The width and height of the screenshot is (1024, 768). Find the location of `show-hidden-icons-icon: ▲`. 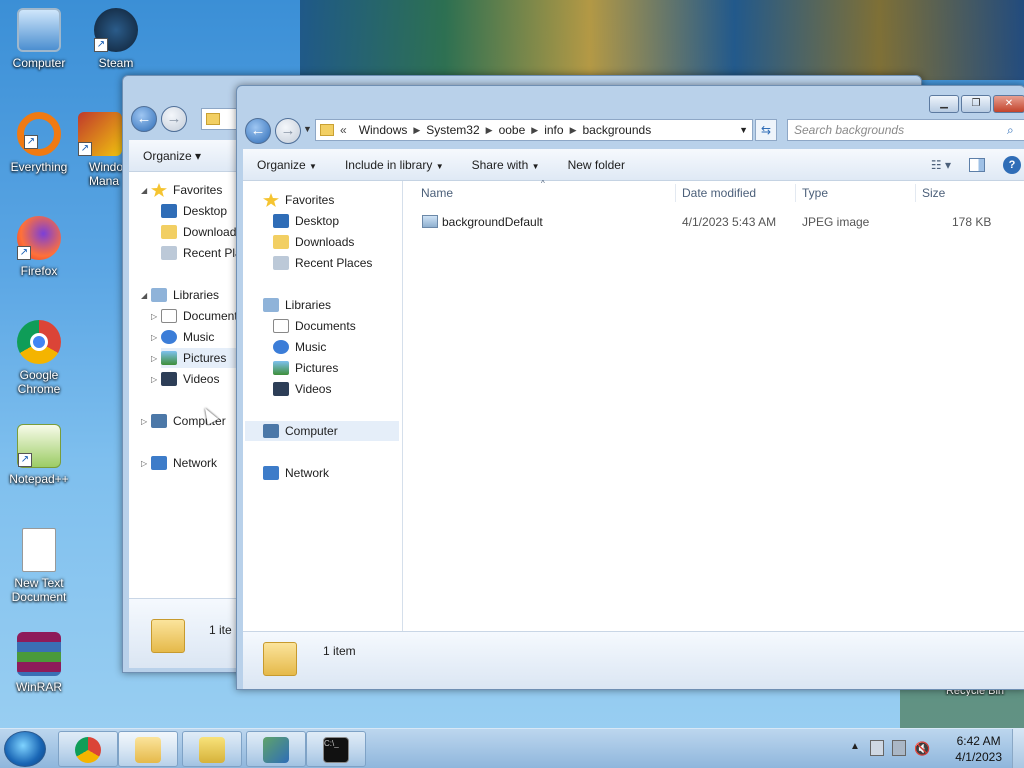

show-hidden-icons-icon: ▲ is located at coordinates (855, 746).